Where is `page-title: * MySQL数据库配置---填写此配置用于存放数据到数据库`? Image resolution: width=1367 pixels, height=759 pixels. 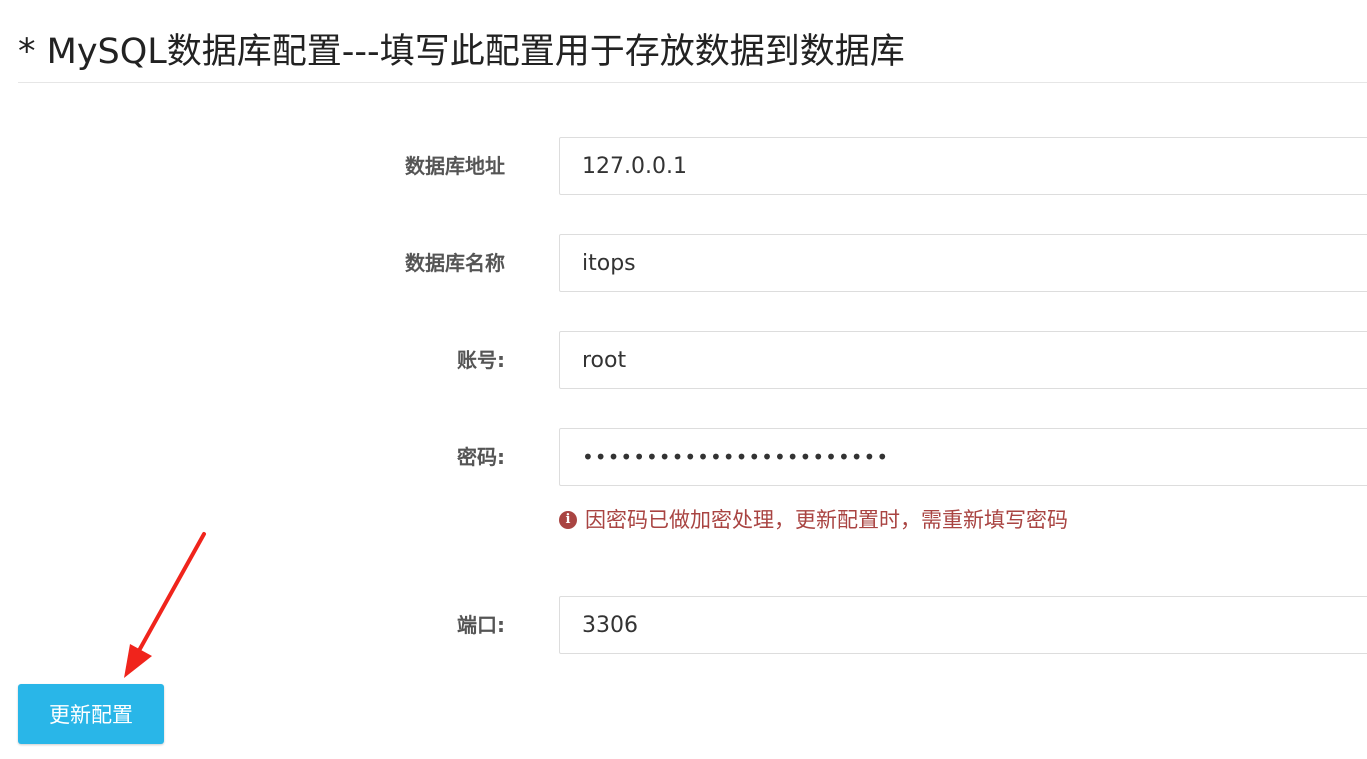
page-title: * MySQL数据库配置---填写此配置用于存放数据到数据库 is located at coordinates (461, 52).